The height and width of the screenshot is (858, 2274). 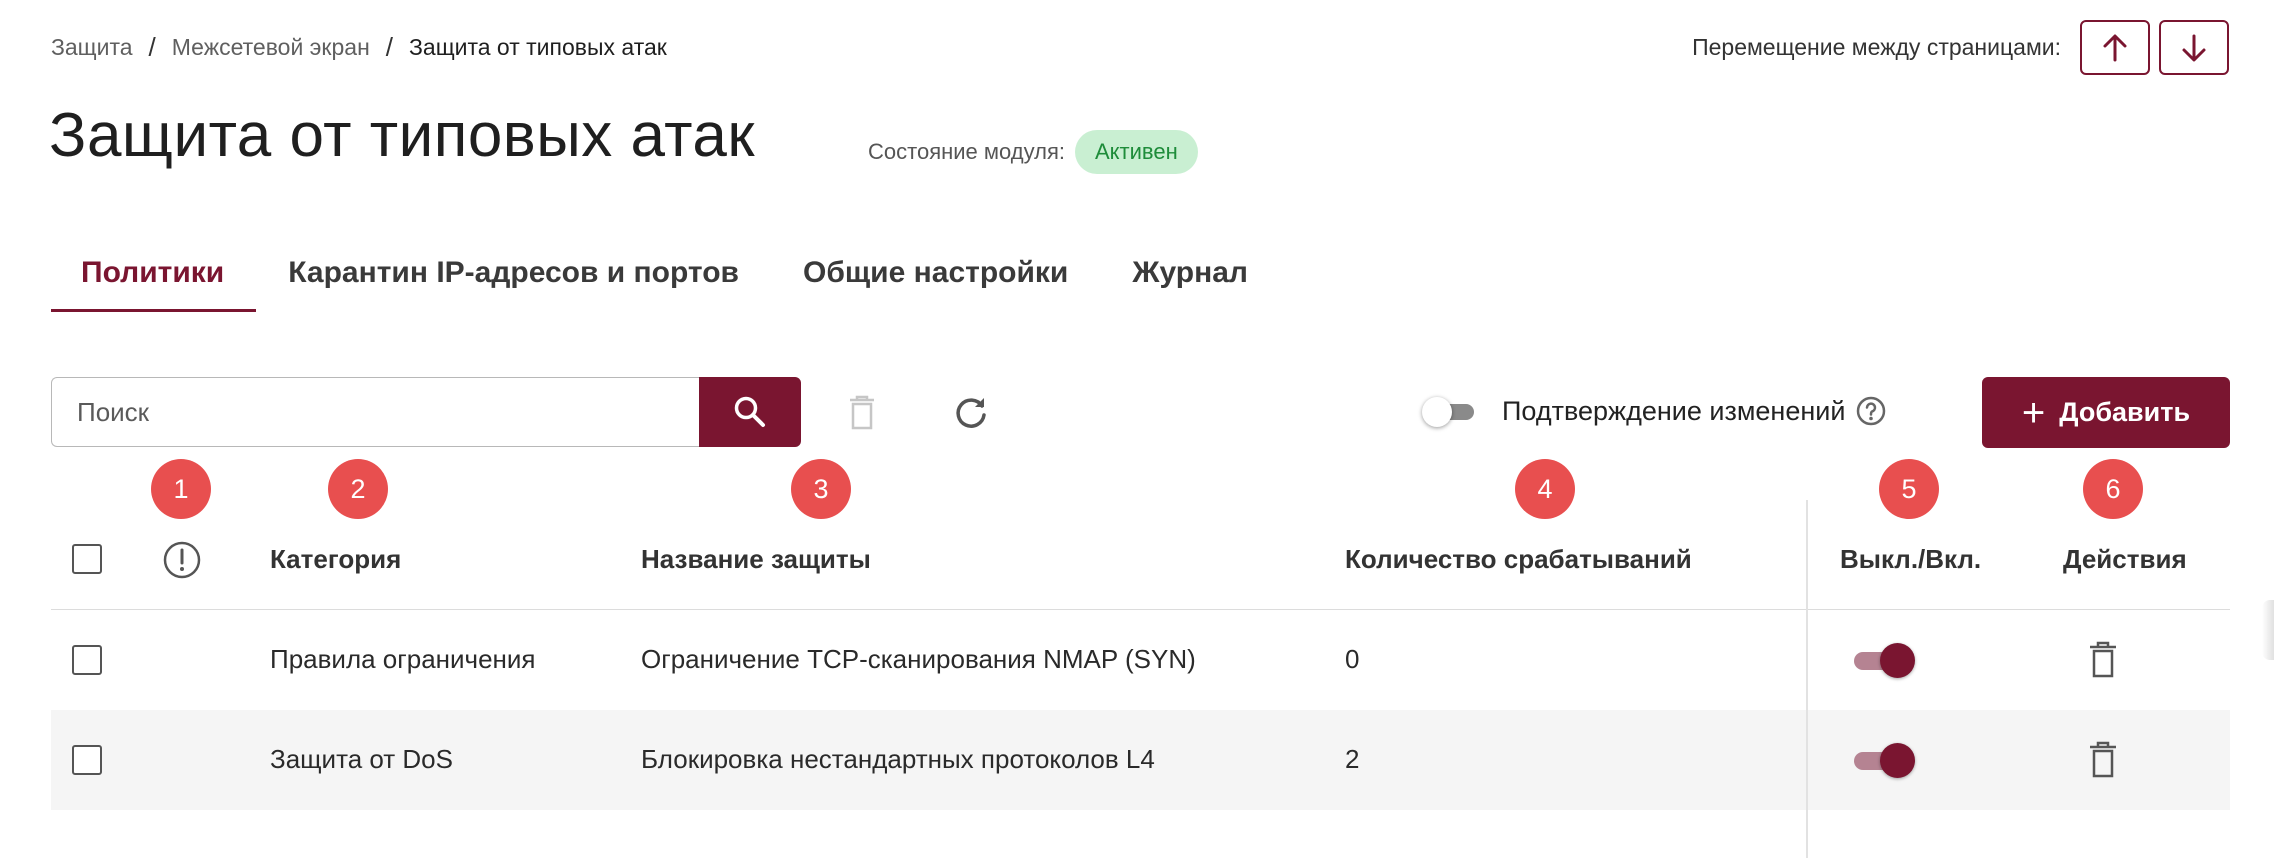 I want to click on row-name: Блокировка нестандартных протоколов L4, so click(x=898, y=759).